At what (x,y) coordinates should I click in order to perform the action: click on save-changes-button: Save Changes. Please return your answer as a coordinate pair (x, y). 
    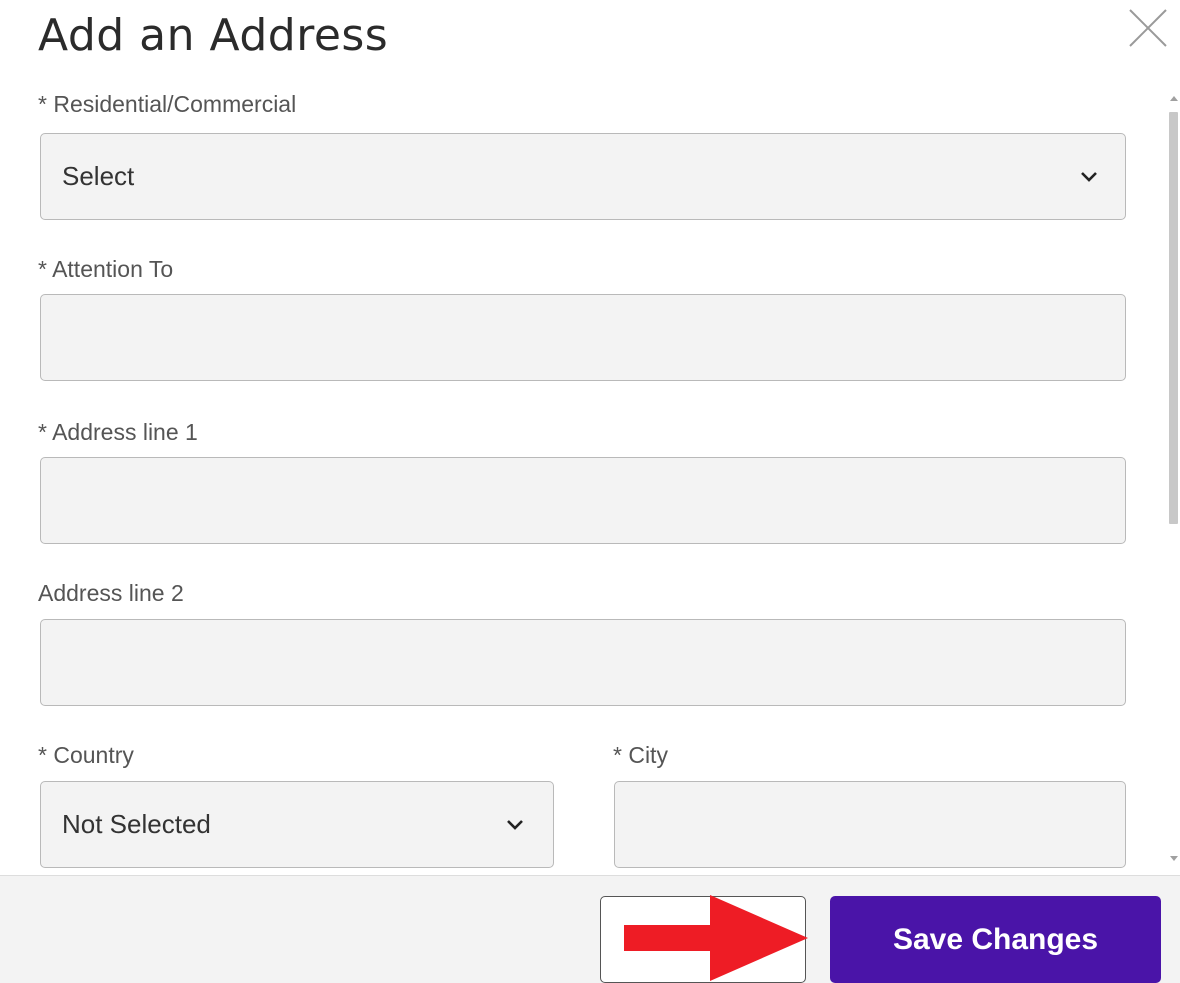
    Looking at the image, I should click on (995, 939).